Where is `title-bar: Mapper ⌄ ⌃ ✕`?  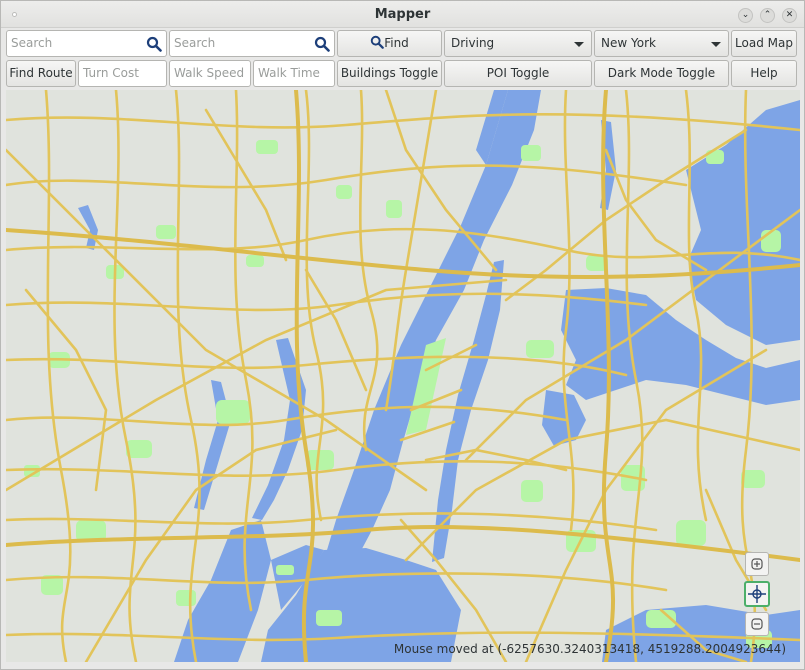
title-bar: Mapper ⌄ ⌃ ✕ is located at coordinates (402, 14).